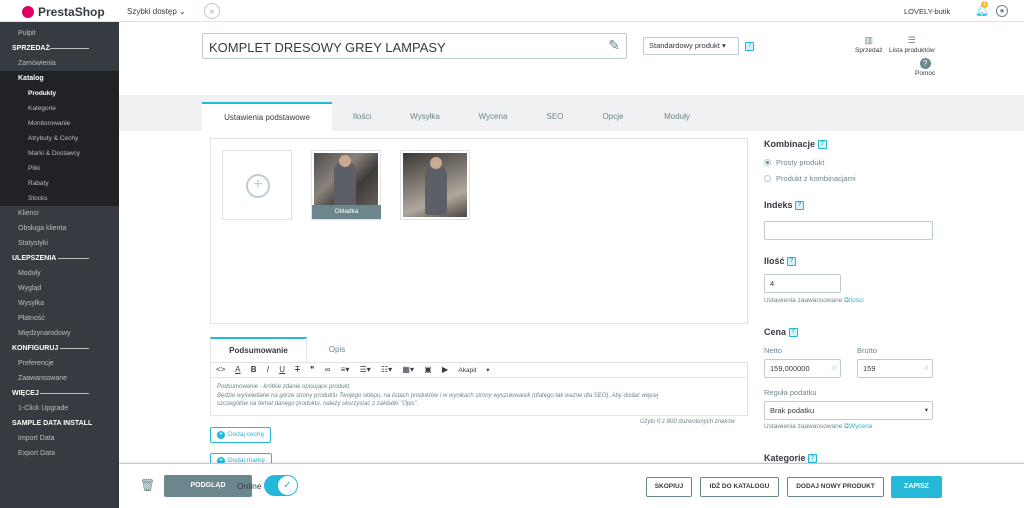 The width and height of the screenshot is (1024, 508). What do you see at coordinates (802, 283) in the screenshot?
I see `quantity-input: 4` at bounding box center [802, 283].